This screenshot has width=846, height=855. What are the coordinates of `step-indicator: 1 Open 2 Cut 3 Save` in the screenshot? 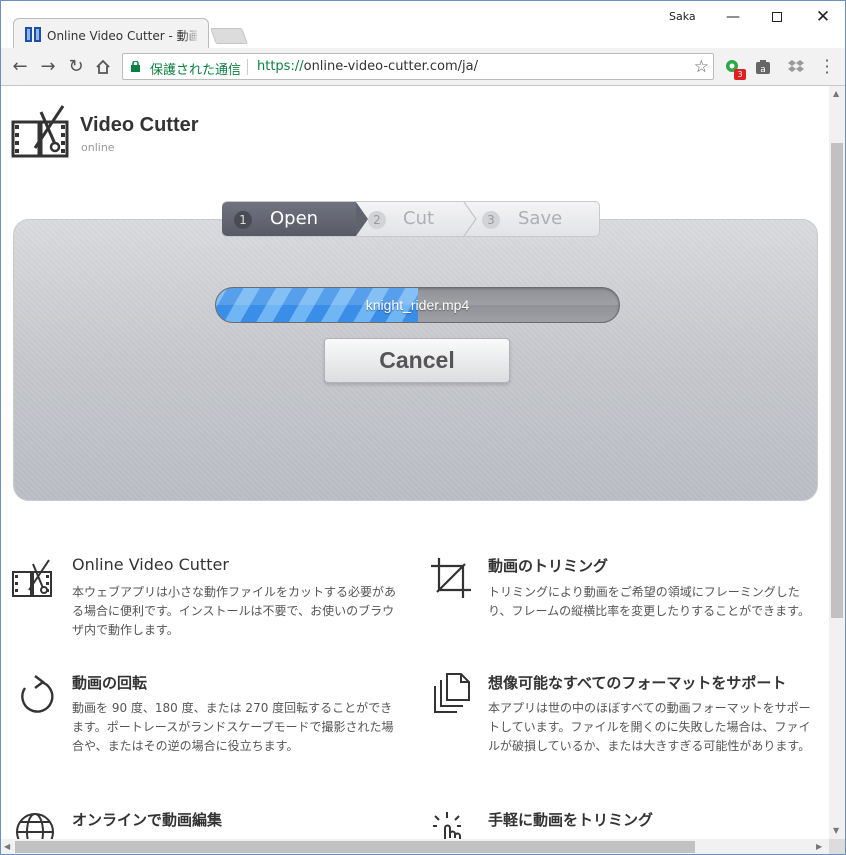 It's located at (411, 219).